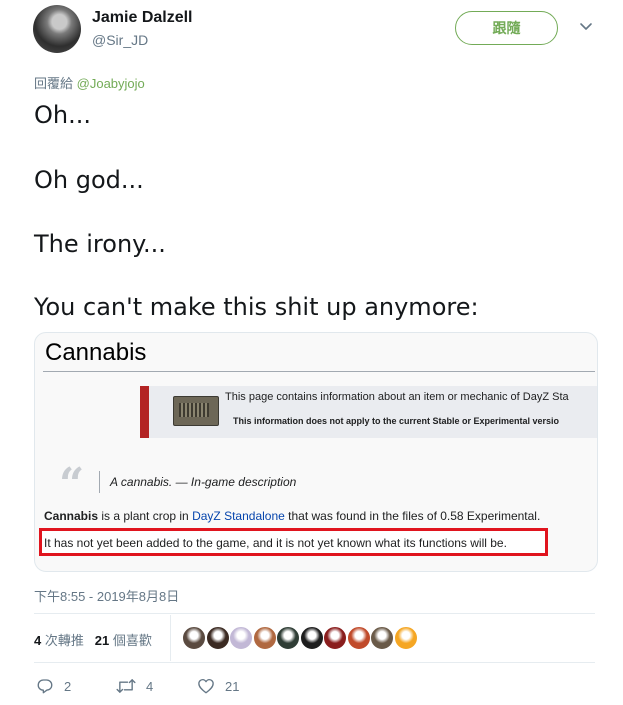 Image resolution: width=623 pixels, height=705 pixels. I want to click on author-handle: @Sir_JD, so click(120, 40).